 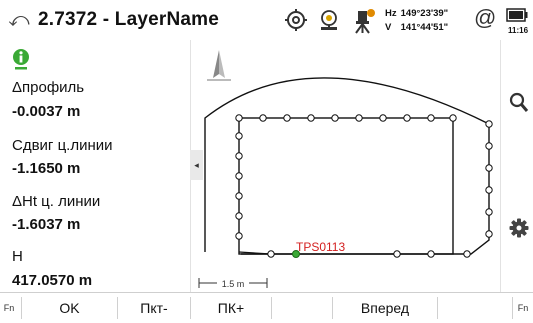 What do you see at coordinates (62, 145) in the screenshot?
I see `shift-label: Сдвиг ц.линии` at bounding box center [62, 145].